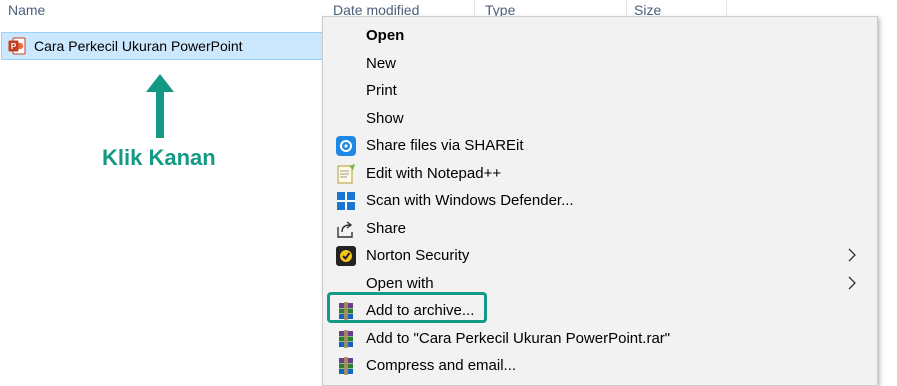 The height and width of the screenshot is (386, 897). I want to click on arrow-up-icon, so click(160, 106).